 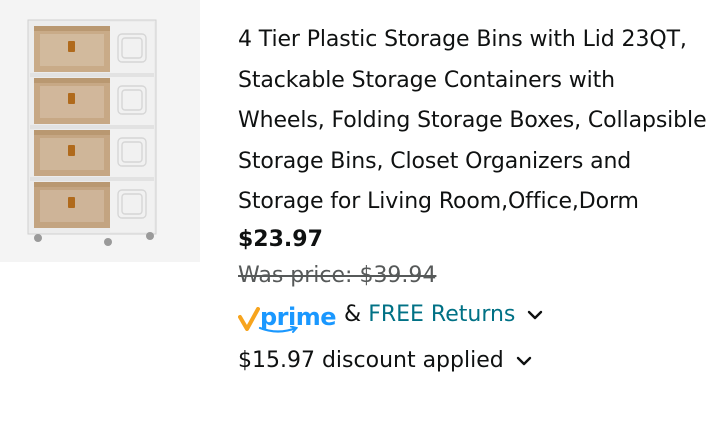 I want to click on was-price: Was price: $39.94, so click(x=473, y=276).